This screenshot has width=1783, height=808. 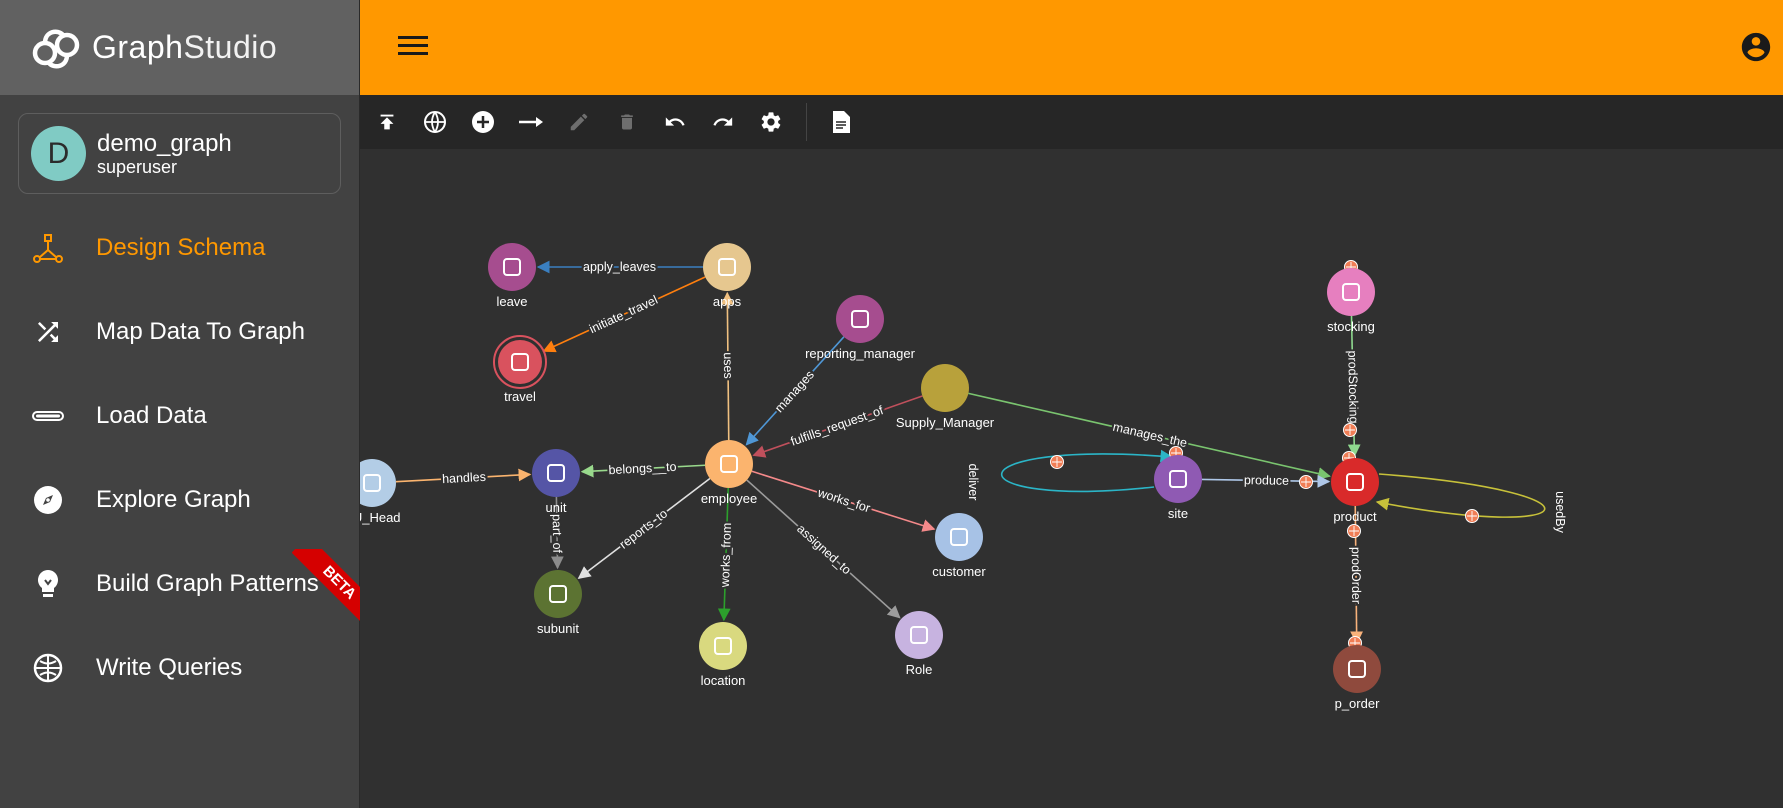 What do you see at coordinates (794, 392) in the screenshot?
I see `edge-label: manages` at bounding box center [794, 392].